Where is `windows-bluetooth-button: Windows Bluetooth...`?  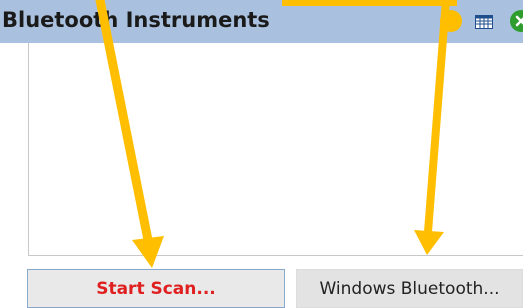 windows-bluetooth-button: Windows Bluetooth... is located at coordinates (409, 288).